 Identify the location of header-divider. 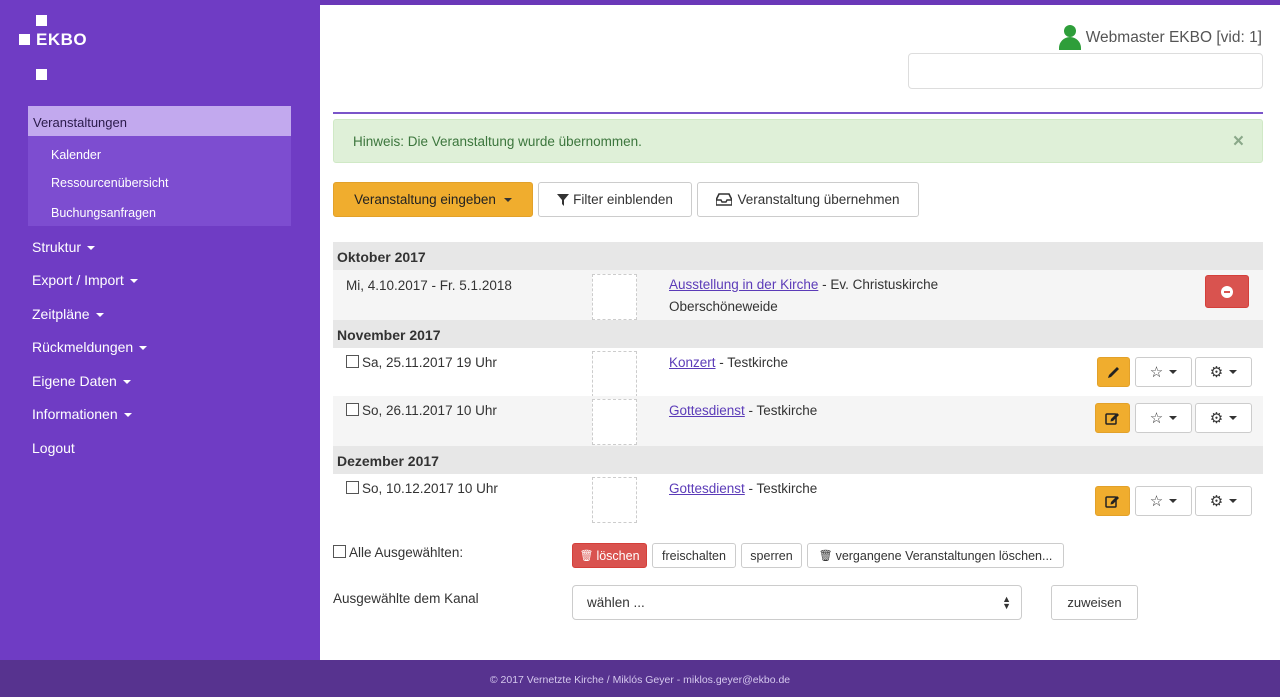
(798, 113).